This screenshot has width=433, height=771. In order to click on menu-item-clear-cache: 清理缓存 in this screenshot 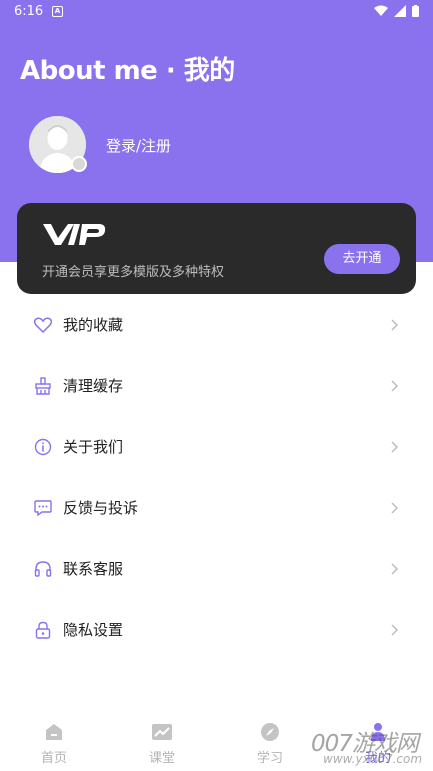, I will do `click(216, 385)`.